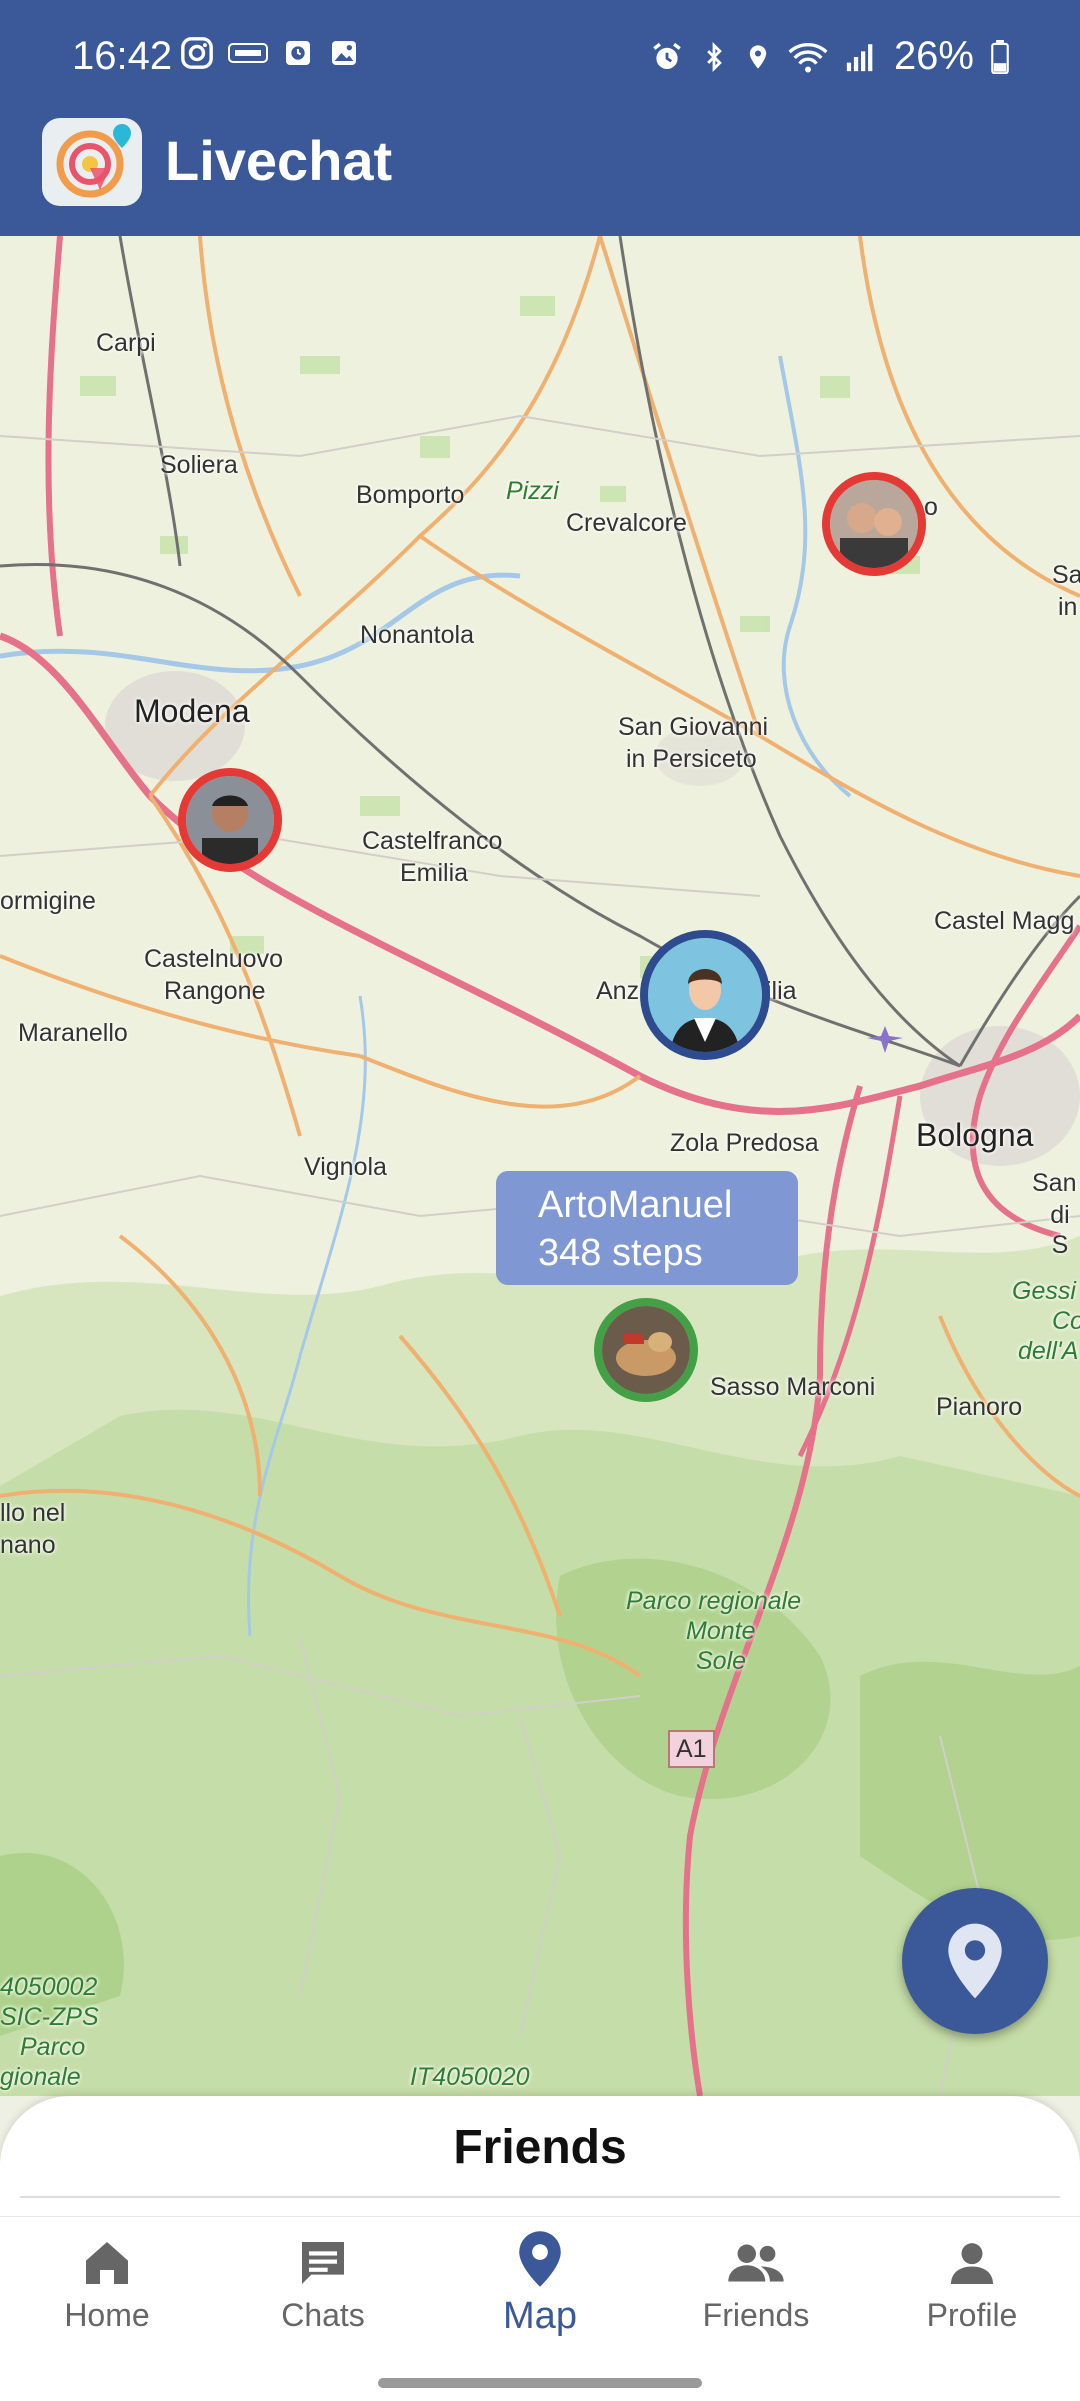  What do you see at coordinates (1066, 575) in the screenshot?
I see `place-label: Sa` at bounding box center [1066, 575].